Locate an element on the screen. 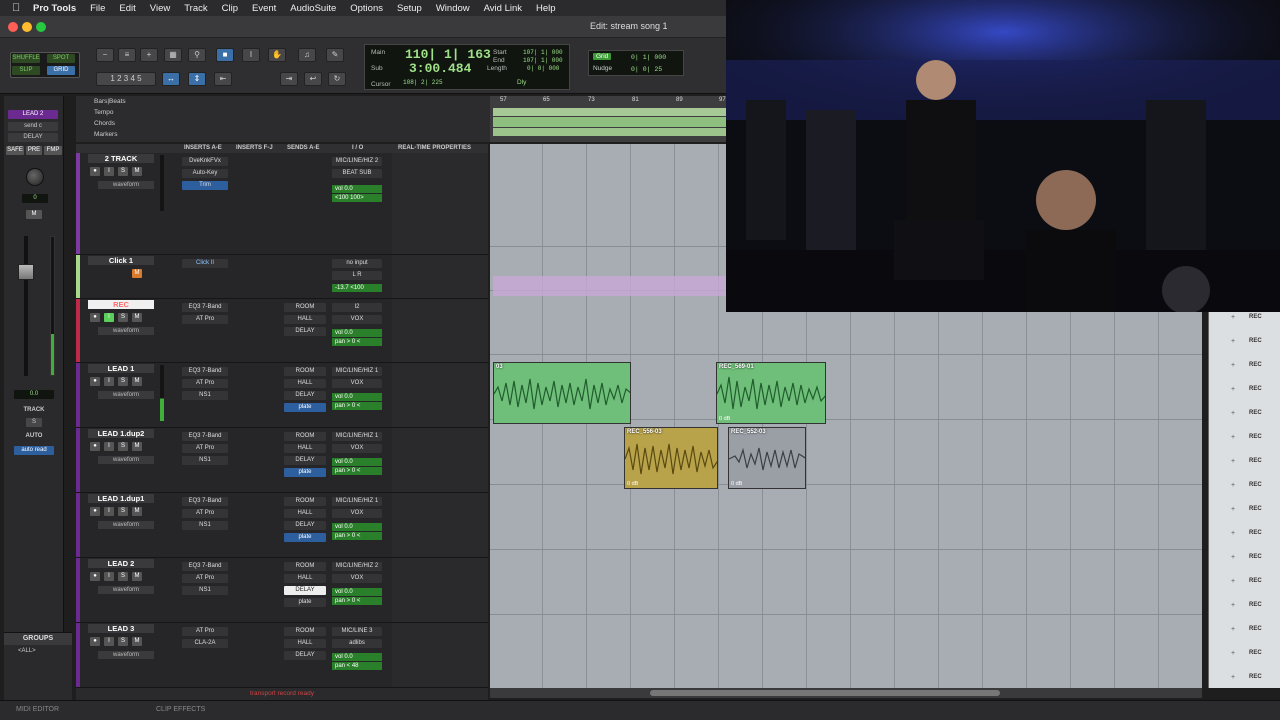  insert-slot: Trim is located at coordinates (205, 185).